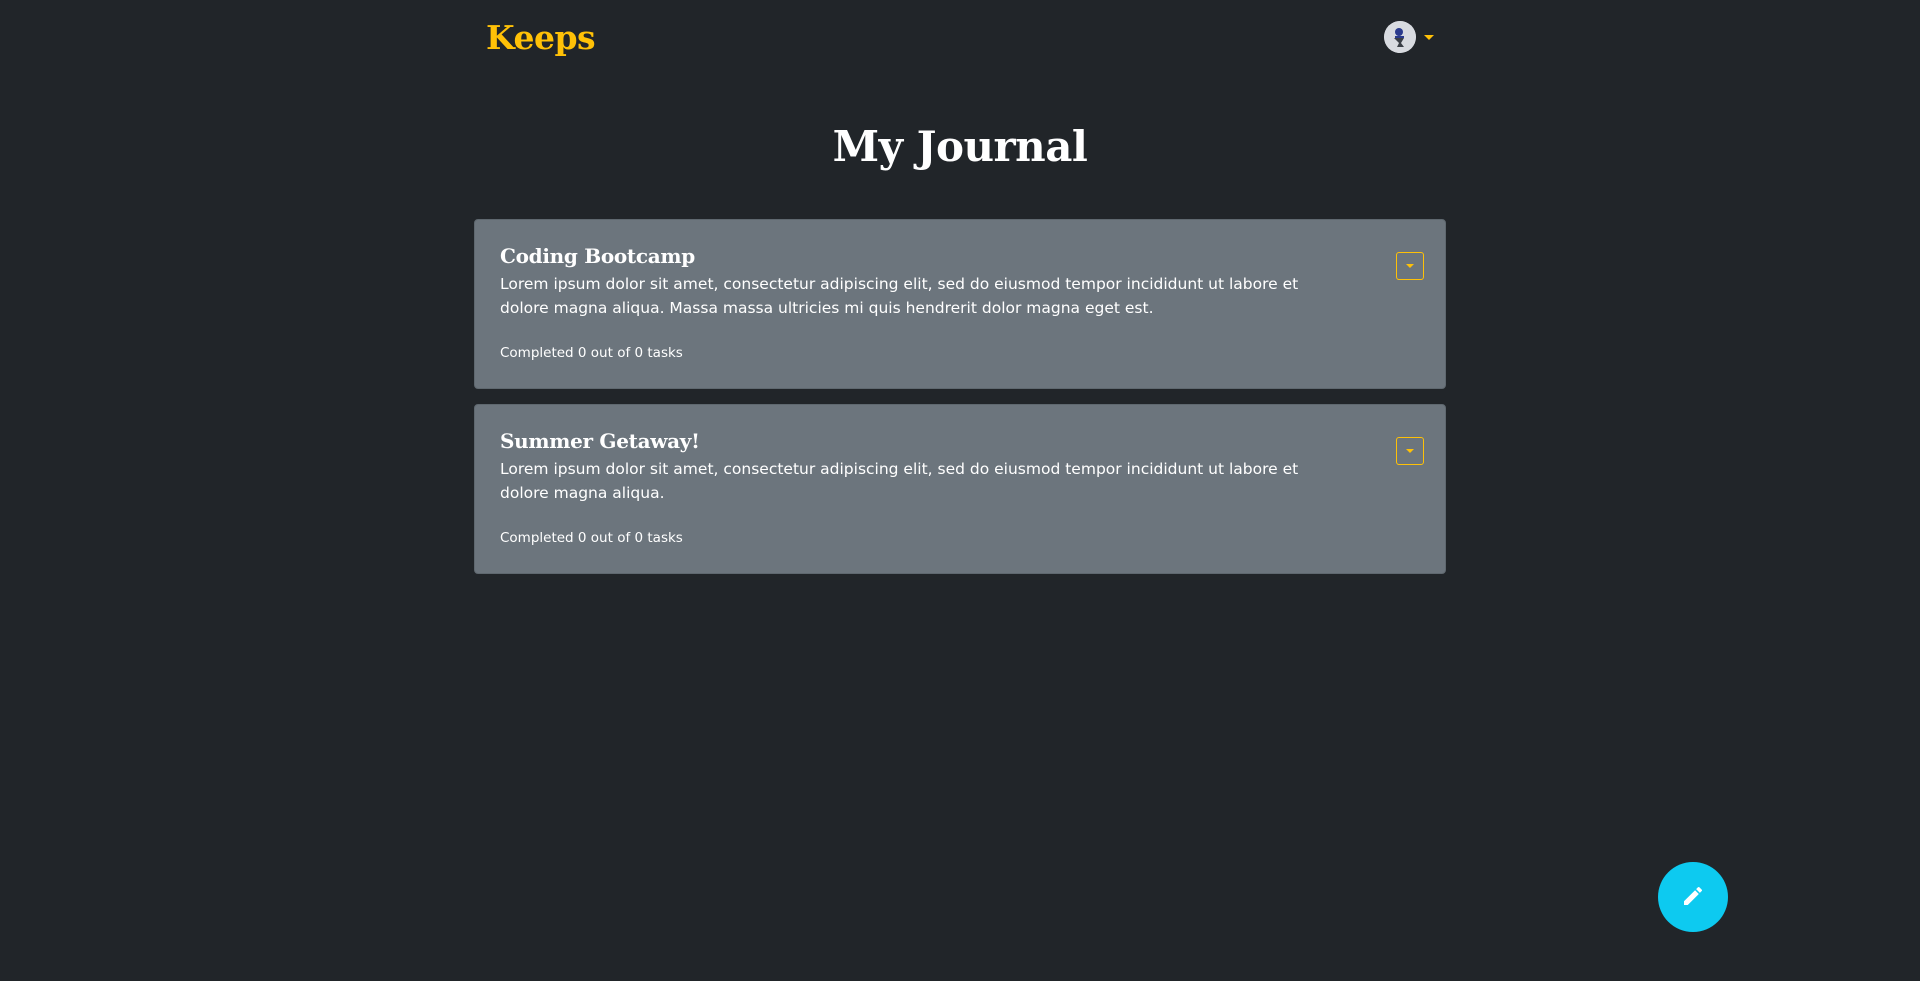 The width and height of the screenshot is (1920, 981). I want to click on new-entry-button, so click(1693, 897).